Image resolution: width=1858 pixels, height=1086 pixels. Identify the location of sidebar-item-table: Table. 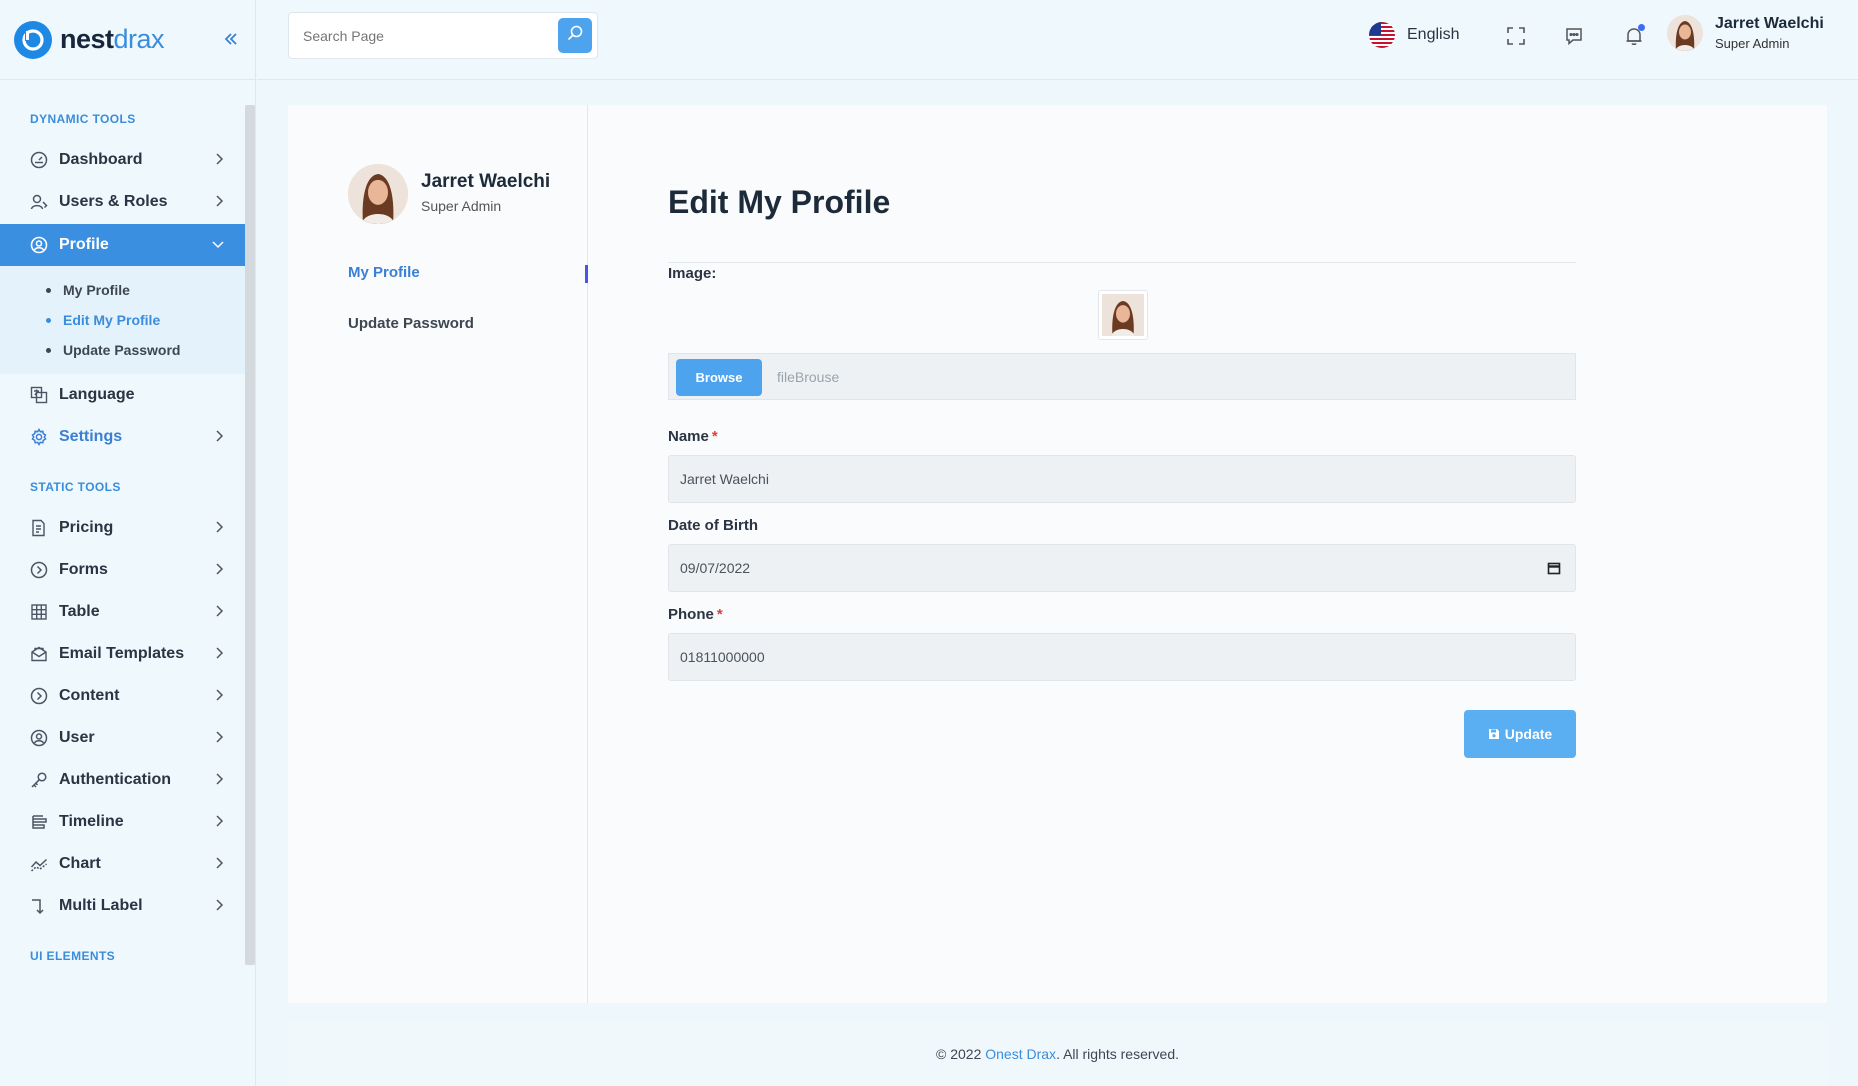
(122, 612).